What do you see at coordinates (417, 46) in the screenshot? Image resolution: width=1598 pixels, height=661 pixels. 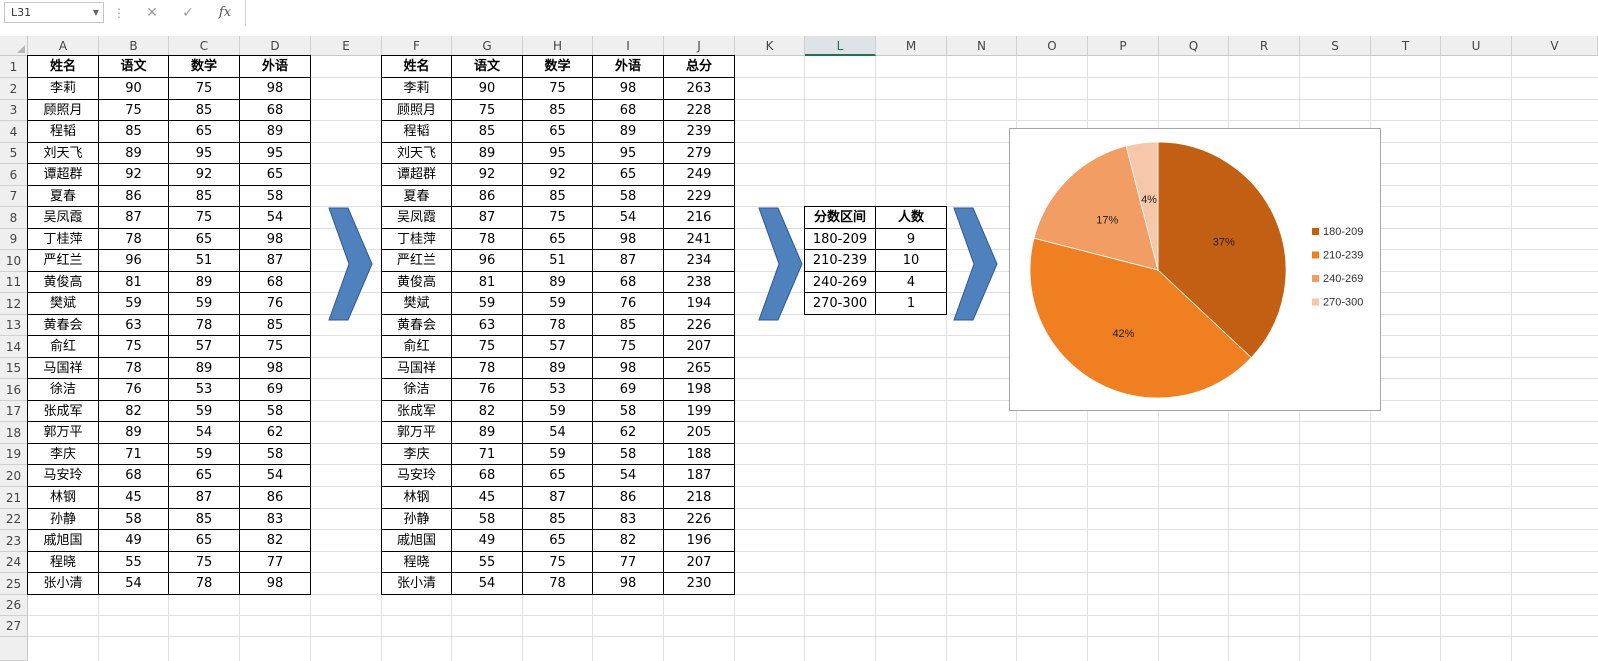 I see `column-header-f: F` at bounding box center [417, 46].